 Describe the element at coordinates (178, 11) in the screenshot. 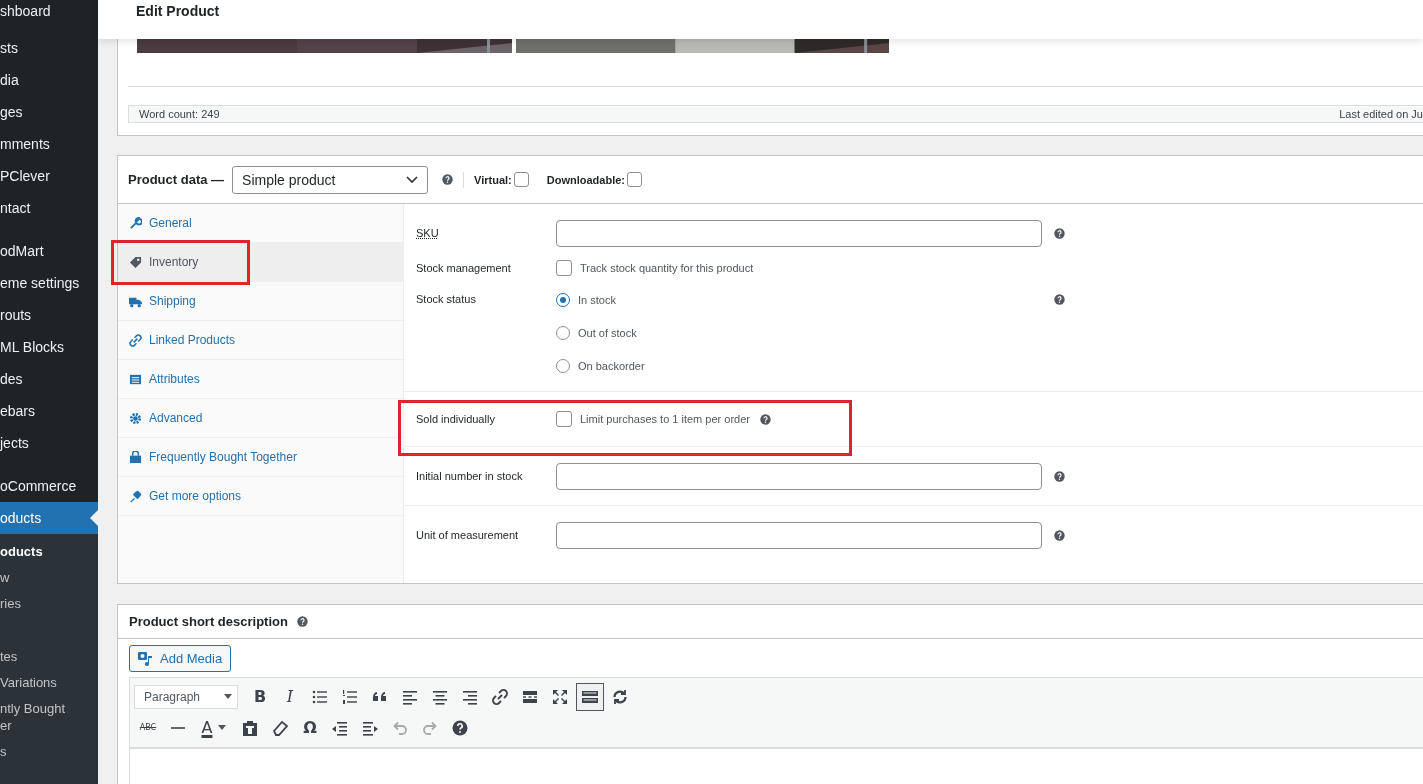

I see `page-title: Edit Product` at that location.